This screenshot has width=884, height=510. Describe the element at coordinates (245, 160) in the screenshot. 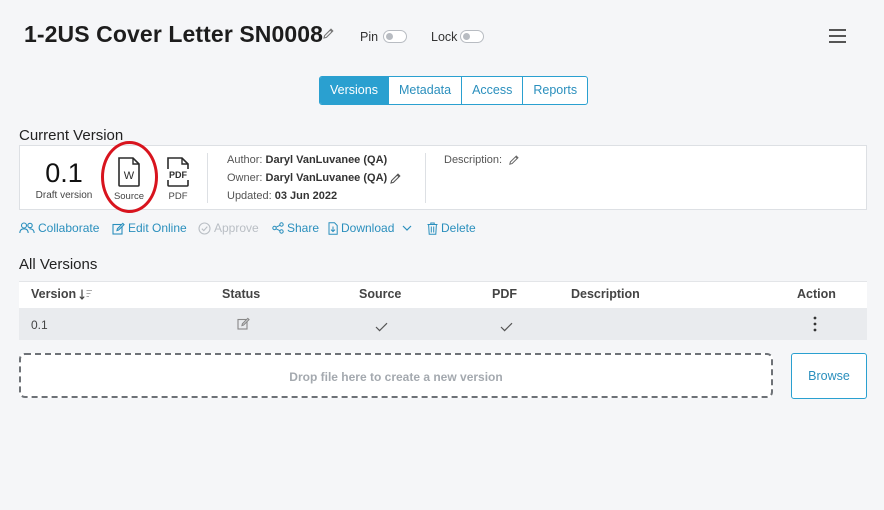

I see `author-label: Author:` at that location.